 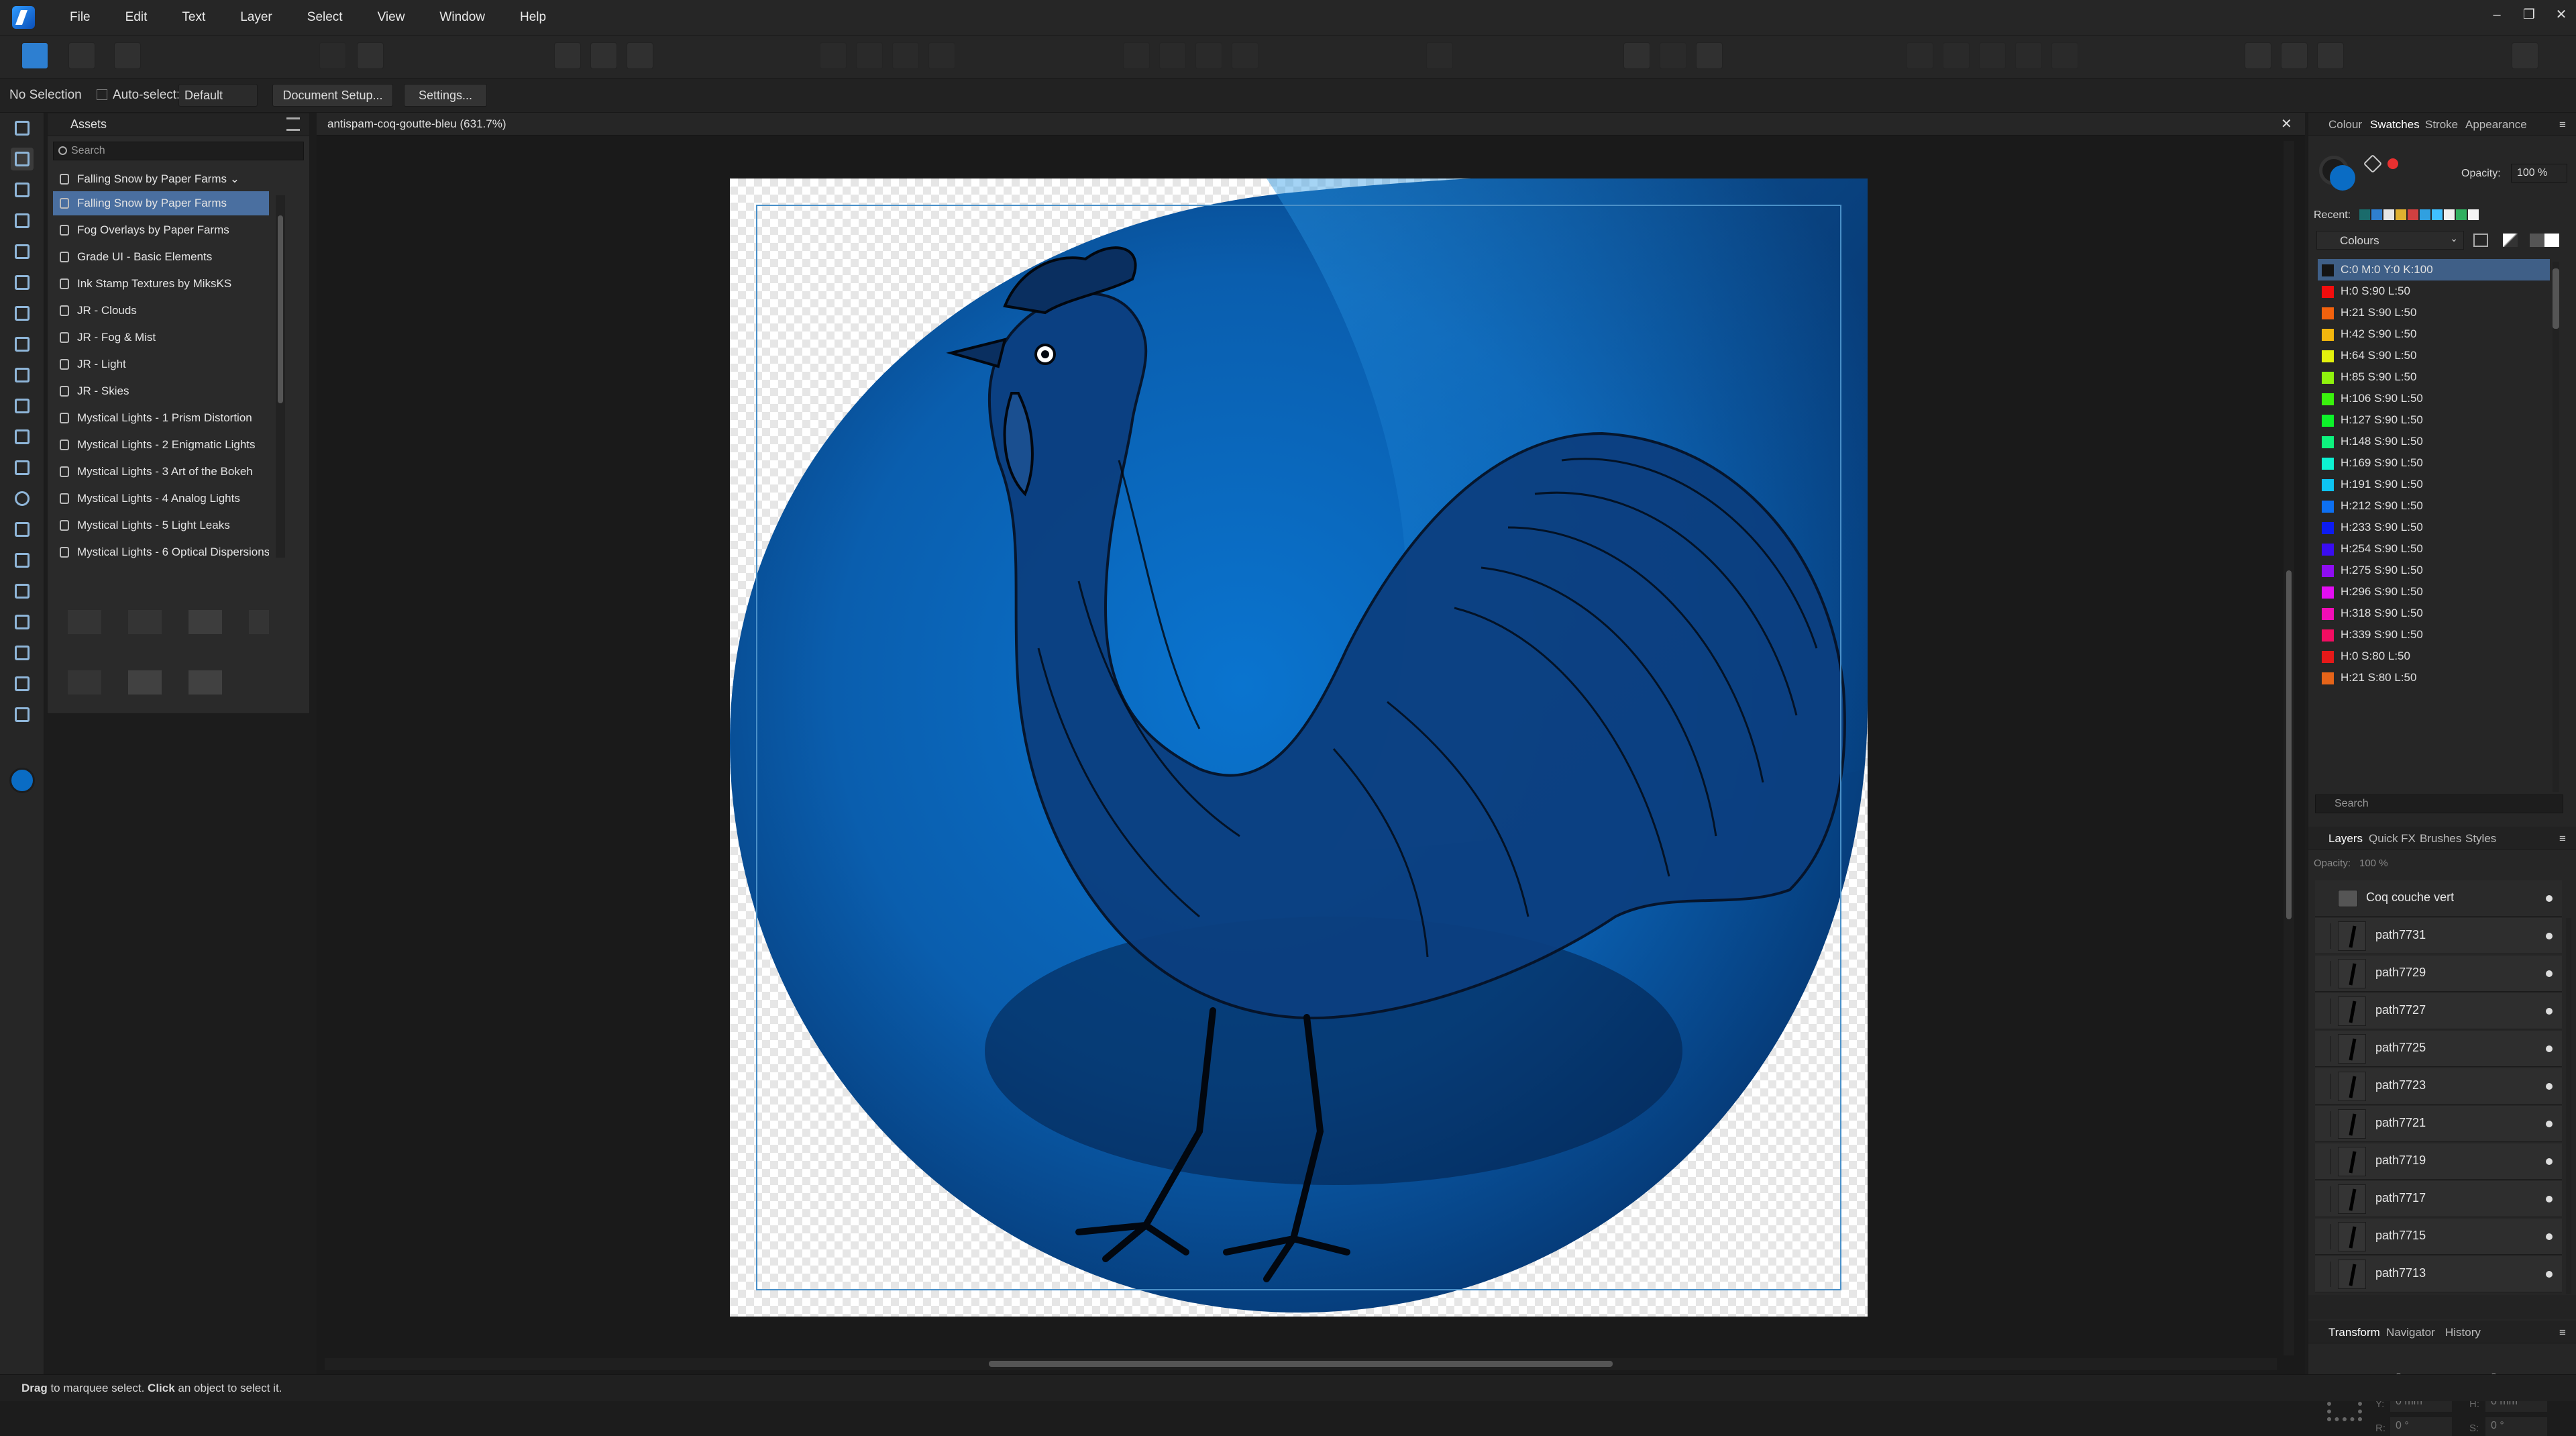 What do you see at coordinates (2438, 1049) in the screenshot?
I see `layer-row: path7725` at bounding box center [2438, 1049].